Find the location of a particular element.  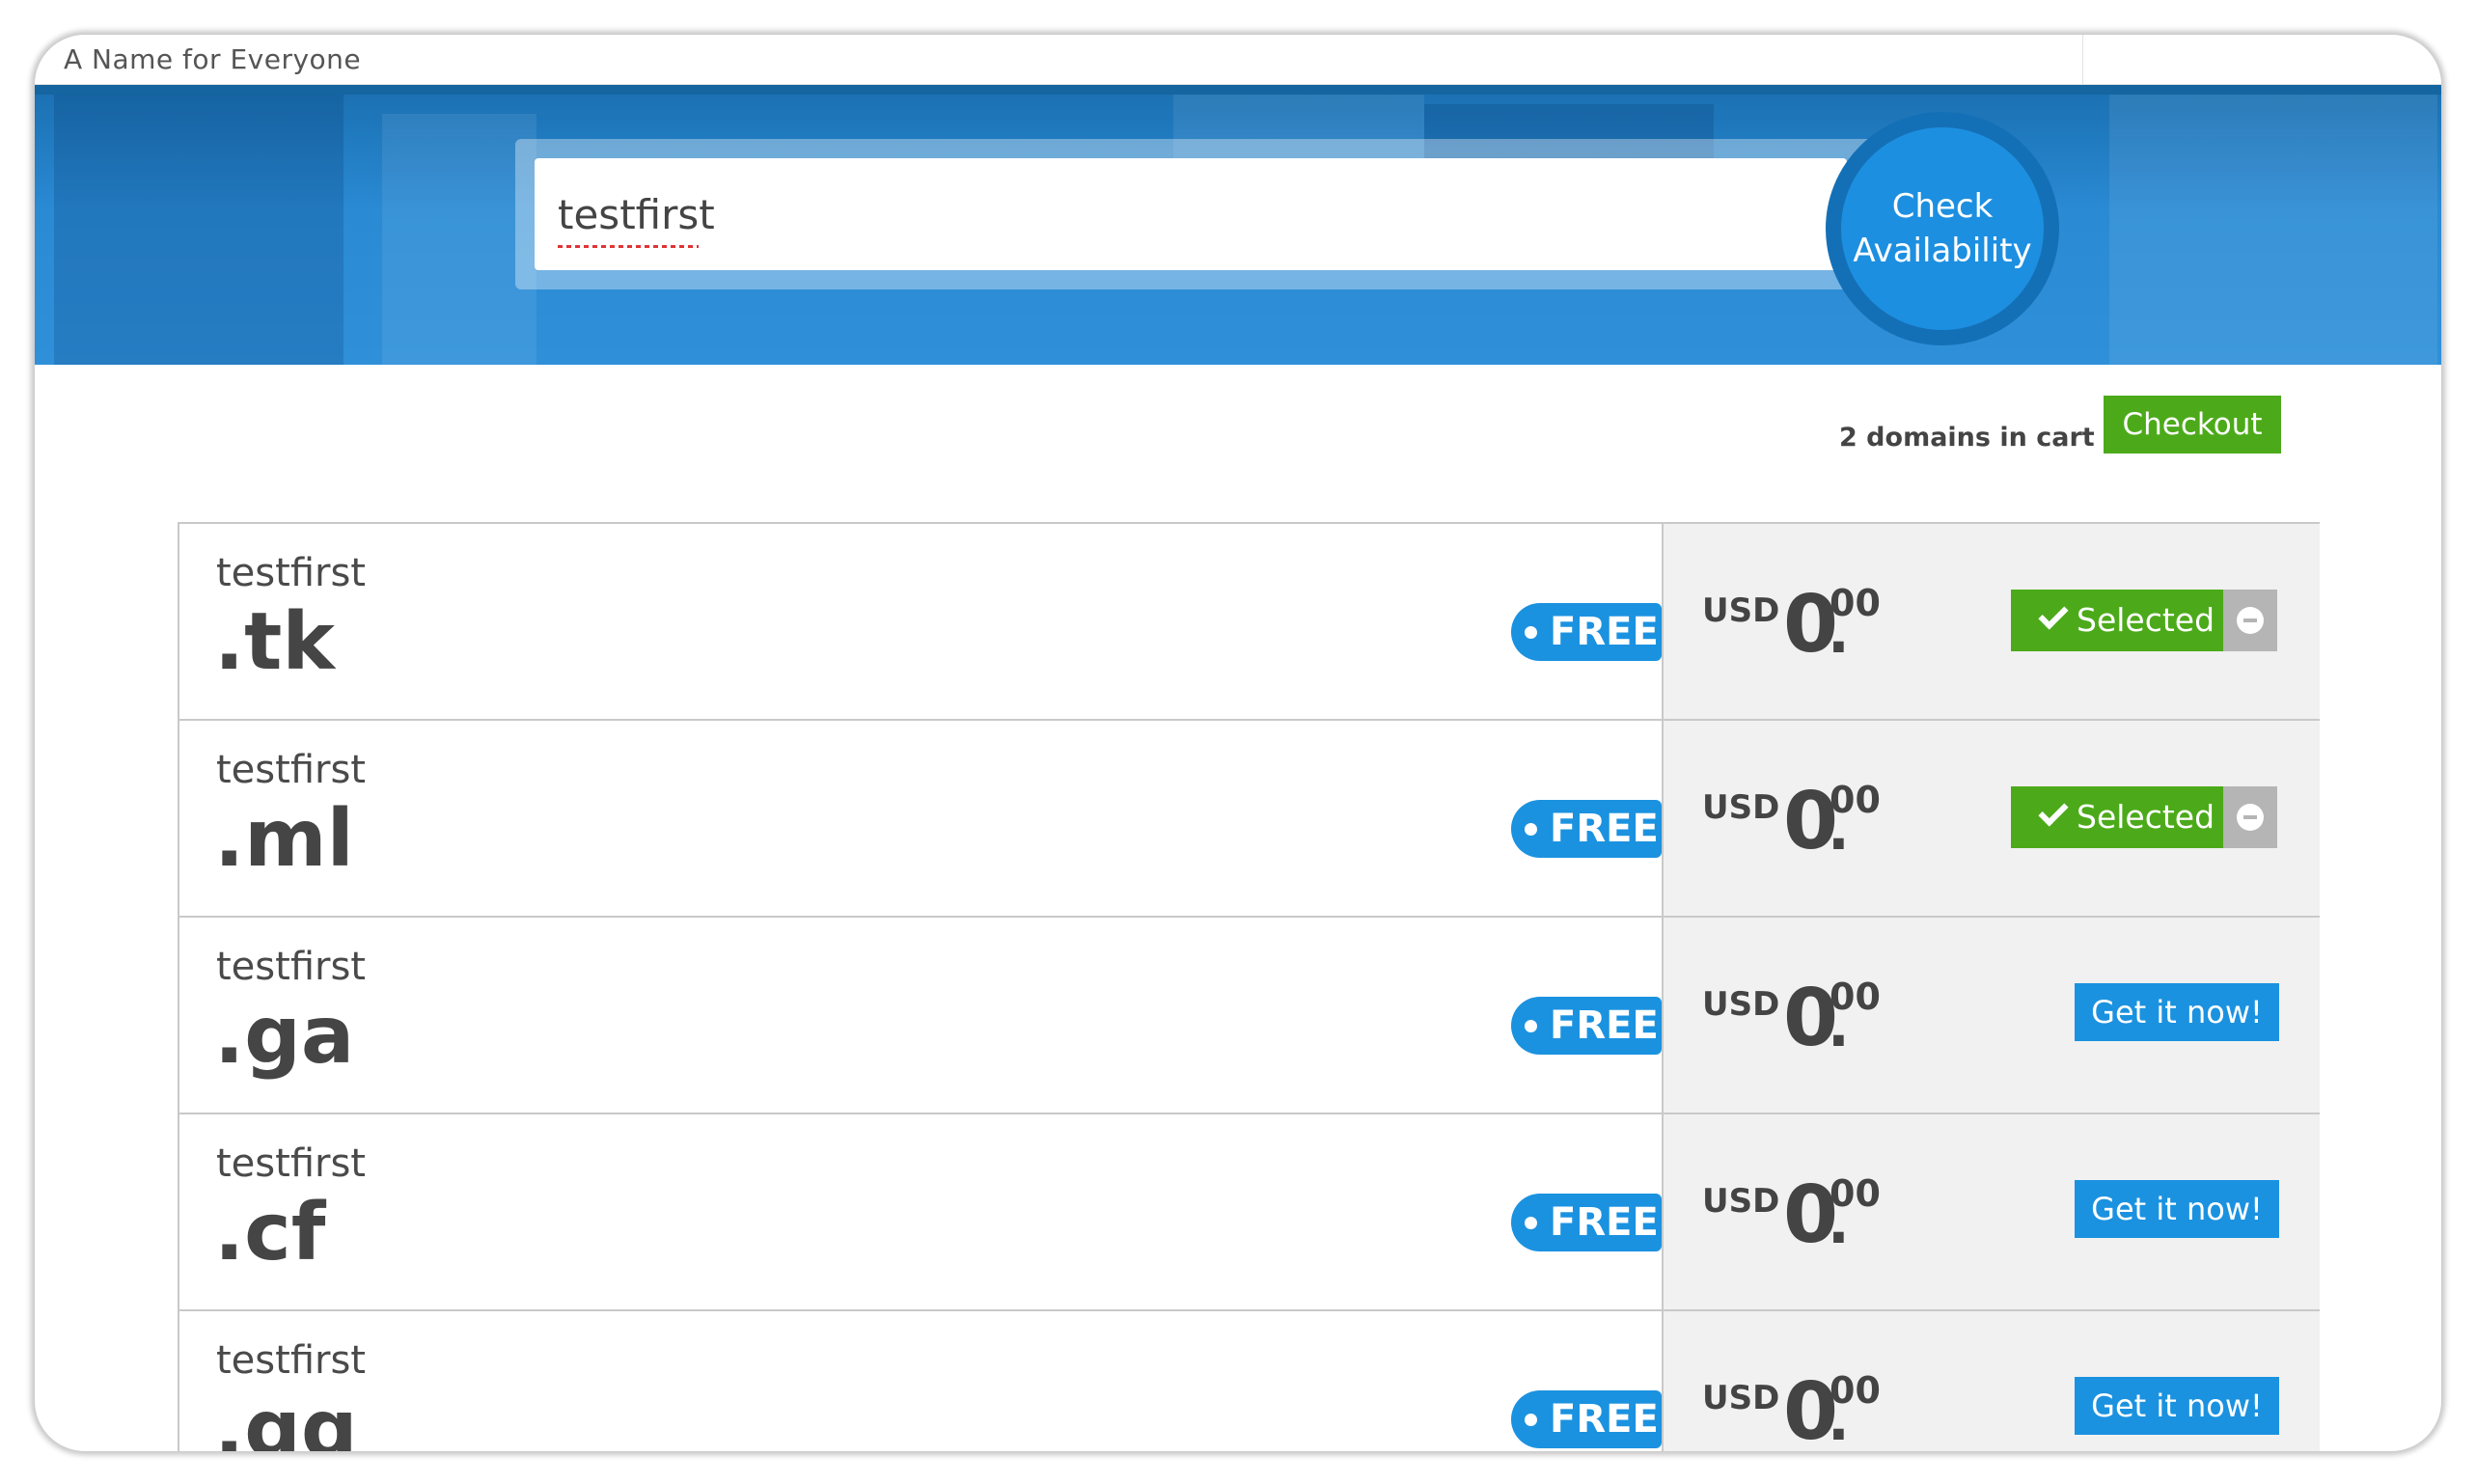

domain-row: testfirst .ml FREE USD 0 . 00 Selected is located at coordinates (1249, 819).